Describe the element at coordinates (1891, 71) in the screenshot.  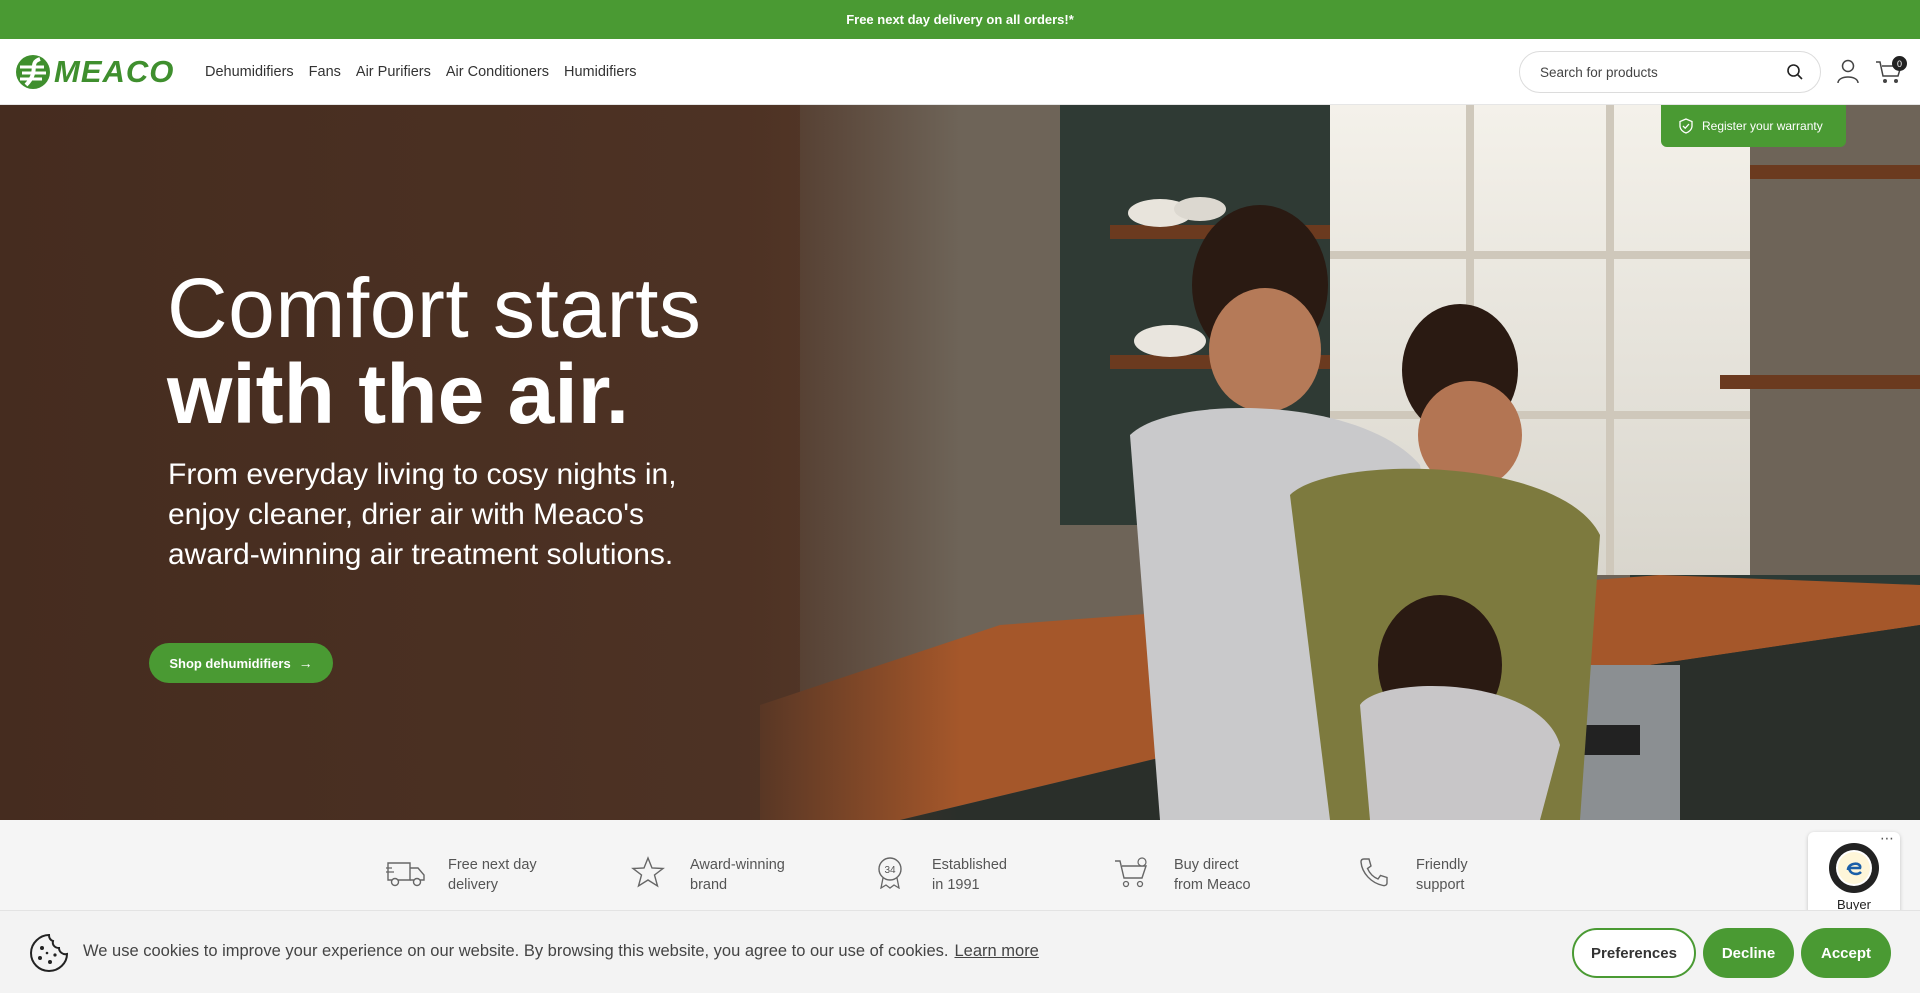
I see `cart-button: 0` at that location.